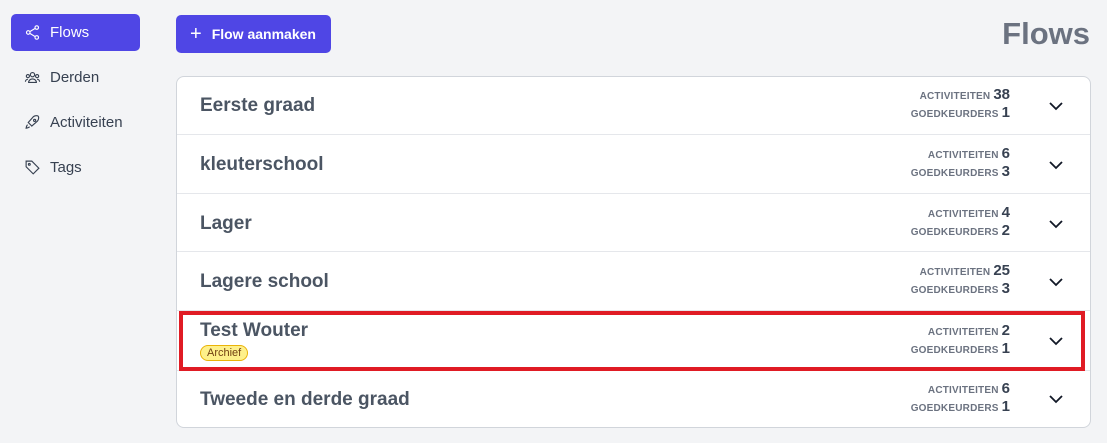  I want to click on users-icon, so click(32, 77).